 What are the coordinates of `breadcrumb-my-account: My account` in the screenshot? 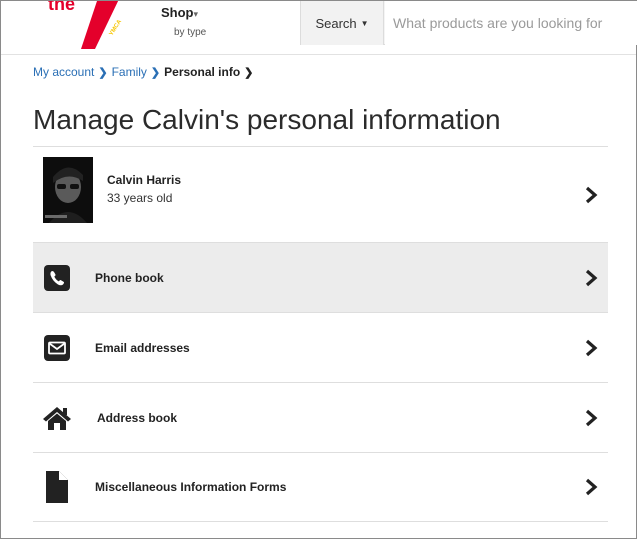 It's located at (63, 72).